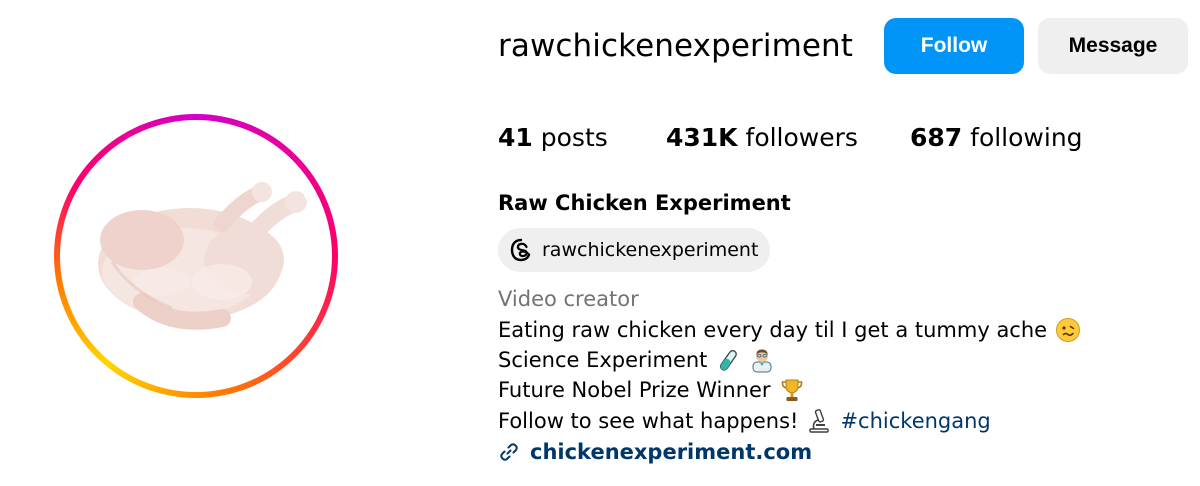 This screenshot has height=486, width=1200. What do you see at coordinates (915, 421) in the screenshot?
I see `hashtag-link: #chickengang` at bounding box center [915, 421].